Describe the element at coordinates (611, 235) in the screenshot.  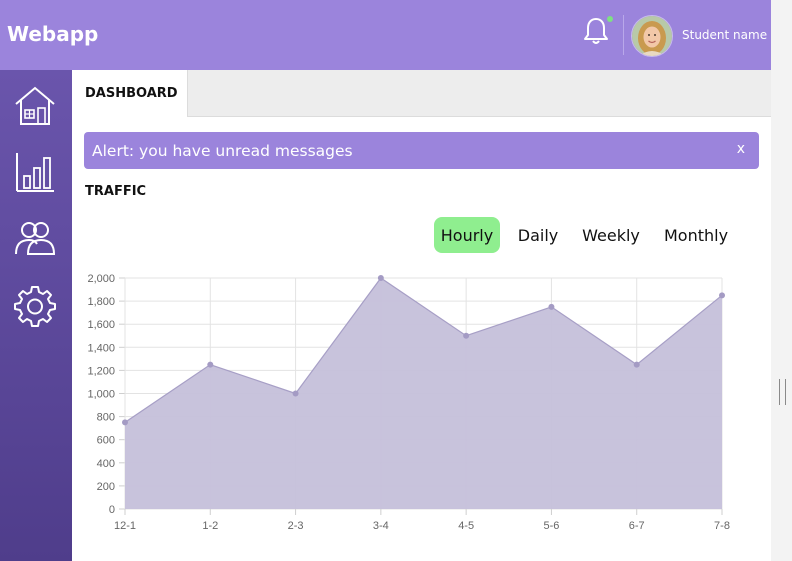
I see `range-weekly-button: Weekly` at that location.